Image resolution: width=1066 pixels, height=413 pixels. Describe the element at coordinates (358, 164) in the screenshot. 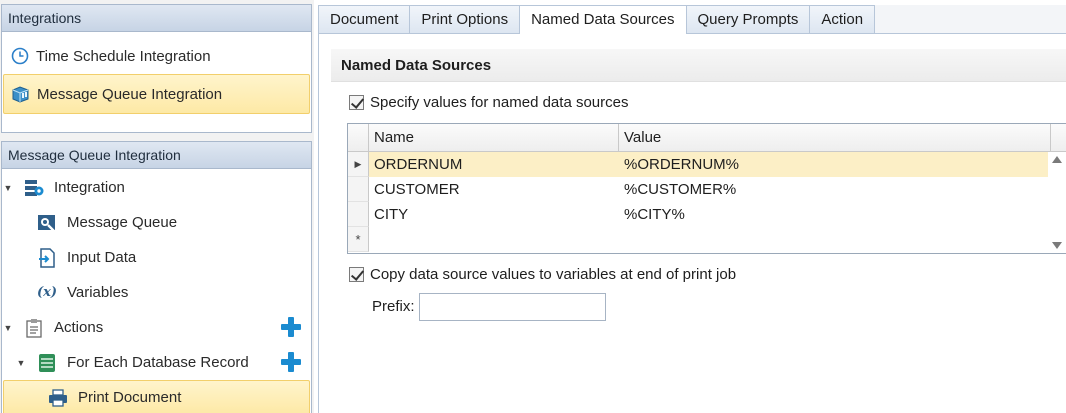

I see `current-row-indicator-icon: ▶` at that location.